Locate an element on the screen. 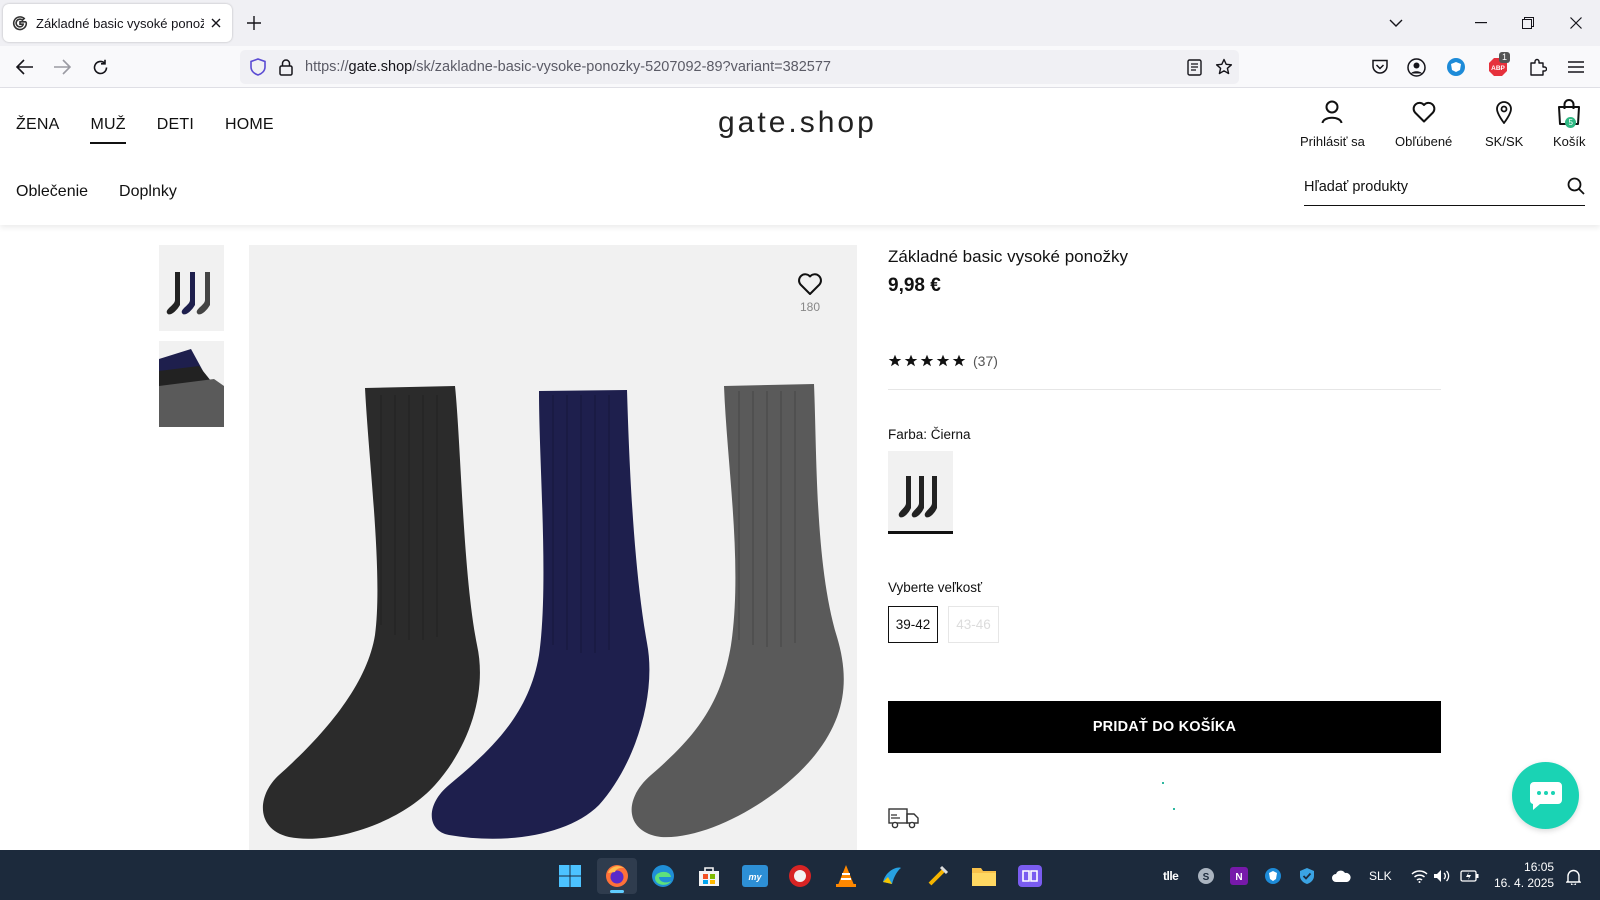  onenote-tray-icon: N is located at coordinates (1239, 876).